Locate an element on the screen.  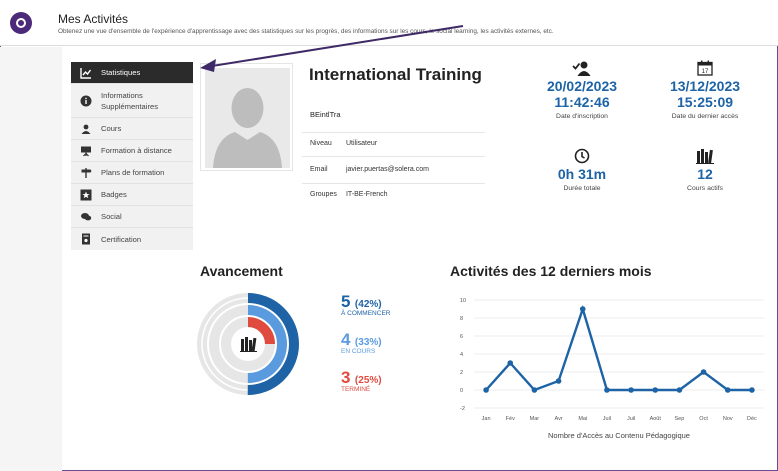
user-silhouette-icon is located at coordinates (247, 118).